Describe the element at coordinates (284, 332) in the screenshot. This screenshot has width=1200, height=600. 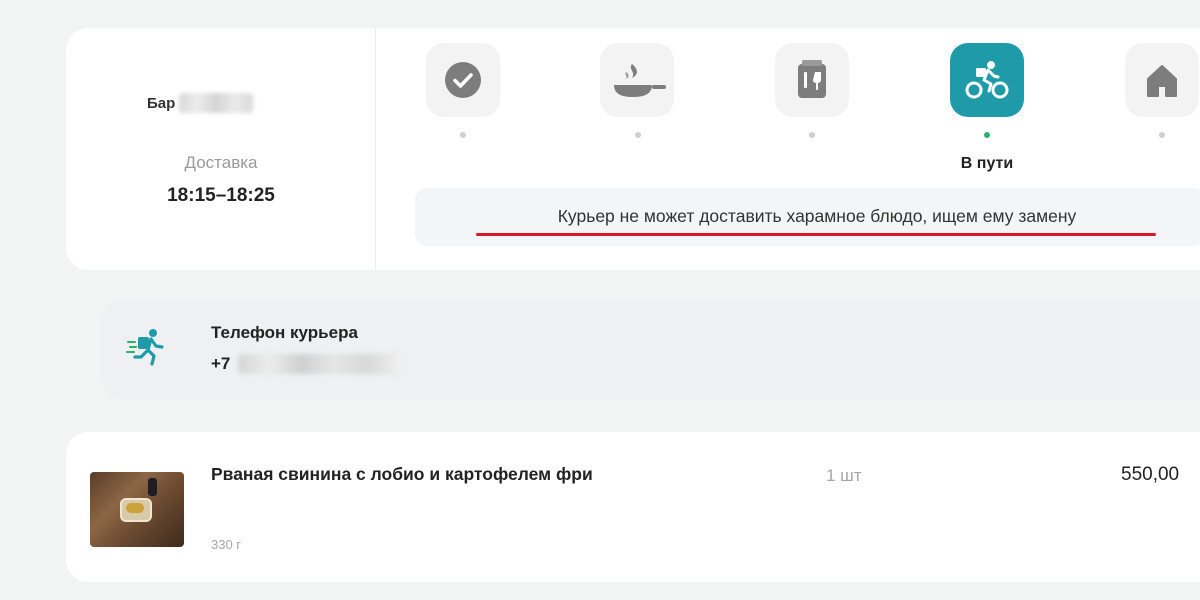
I see `courier-phone-title: Телефон курьера` at that location.